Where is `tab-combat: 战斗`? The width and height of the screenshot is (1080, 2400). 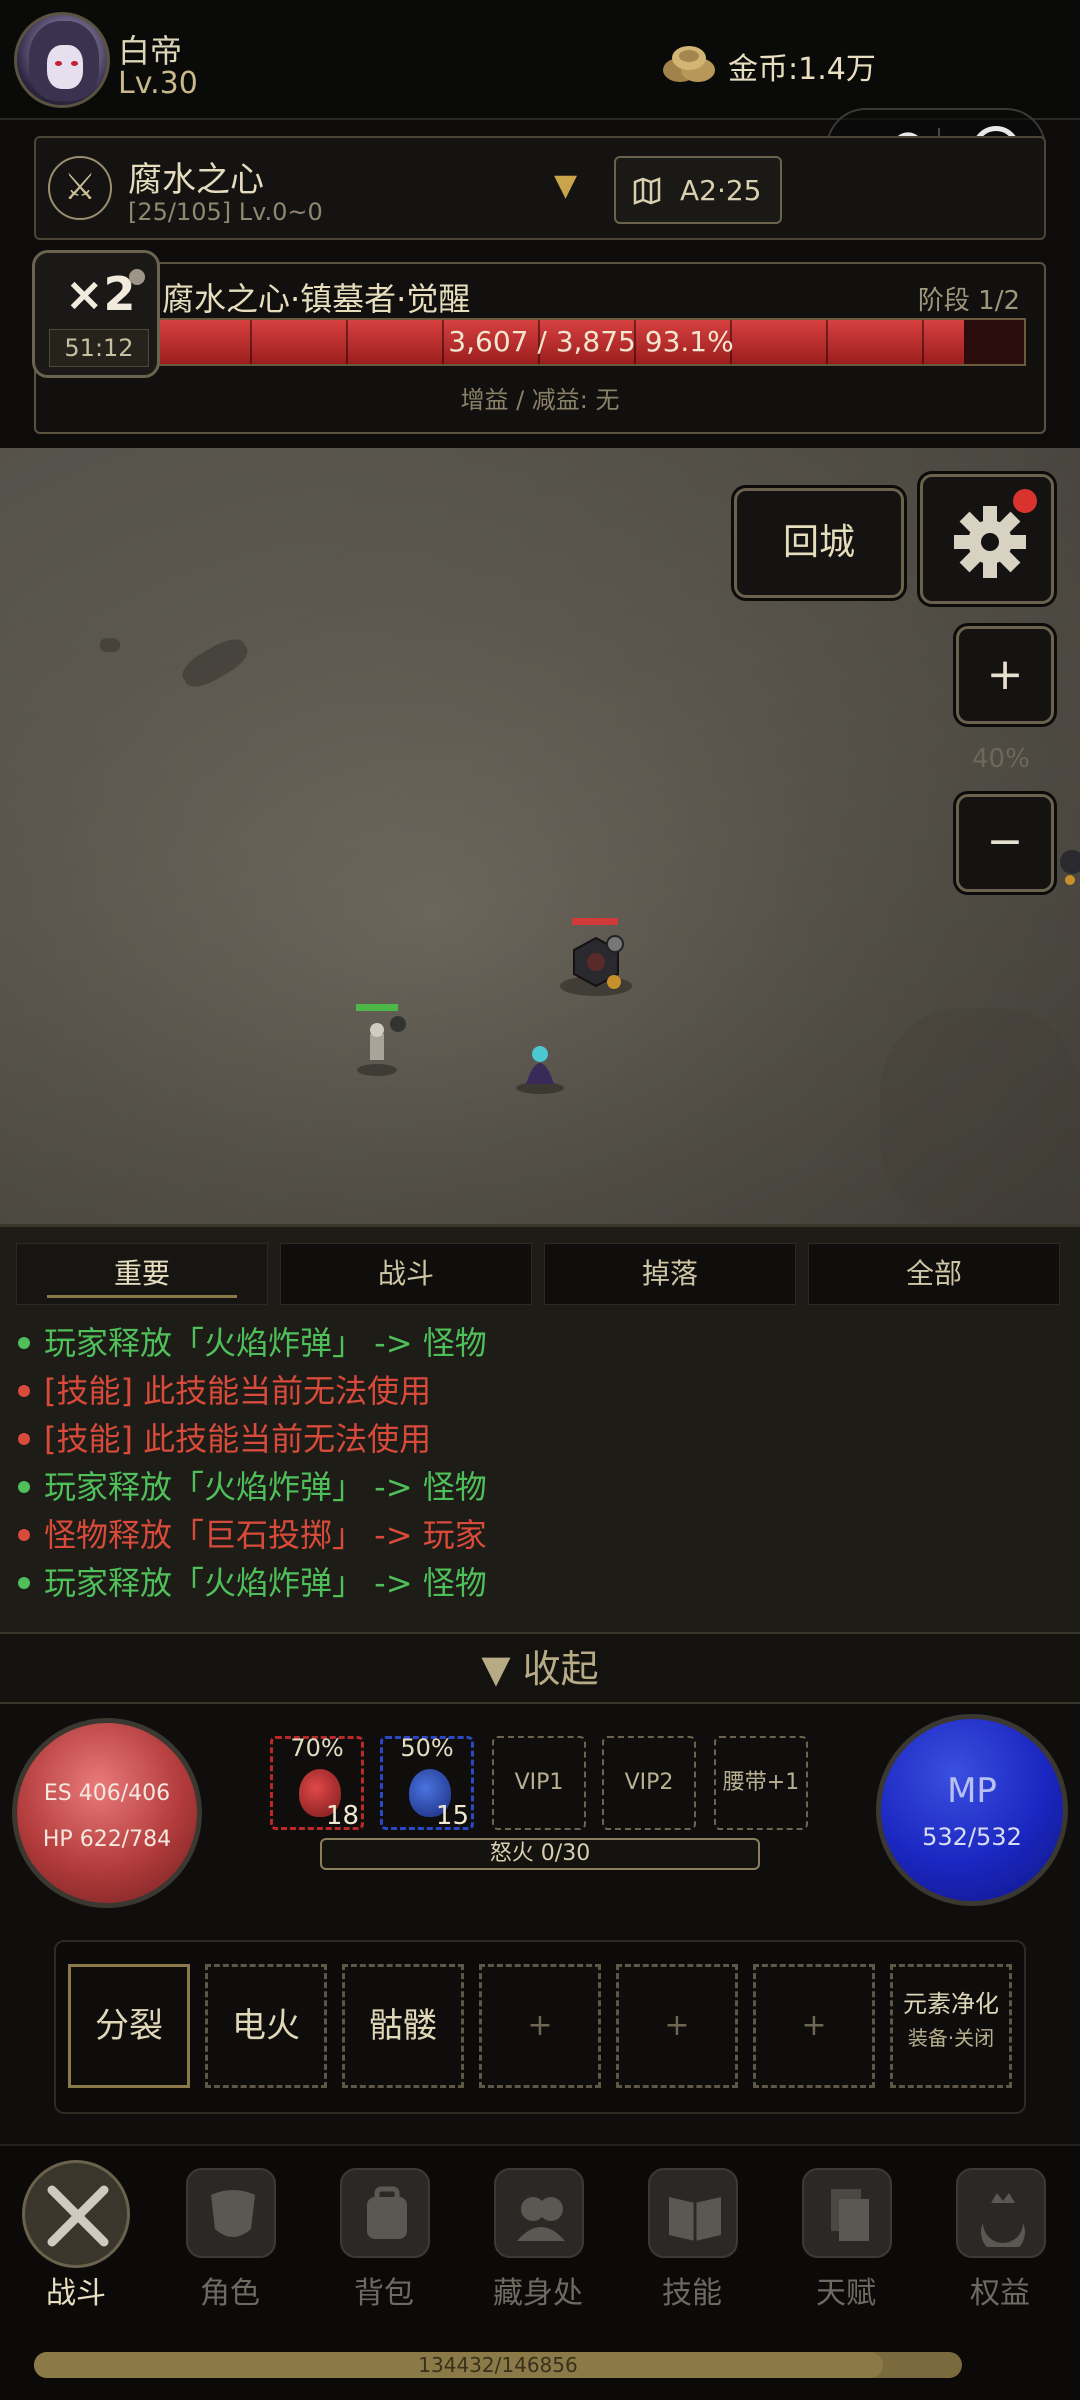
tab-combat: 战斗 is located at coordinates (406, 1274).